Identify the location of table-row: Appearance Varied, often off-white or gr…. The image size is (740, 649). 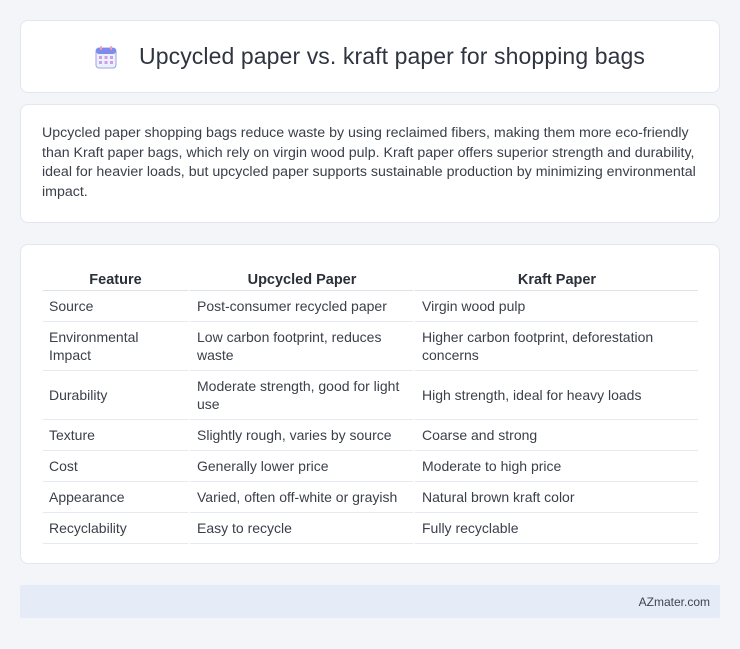
(370, 497).